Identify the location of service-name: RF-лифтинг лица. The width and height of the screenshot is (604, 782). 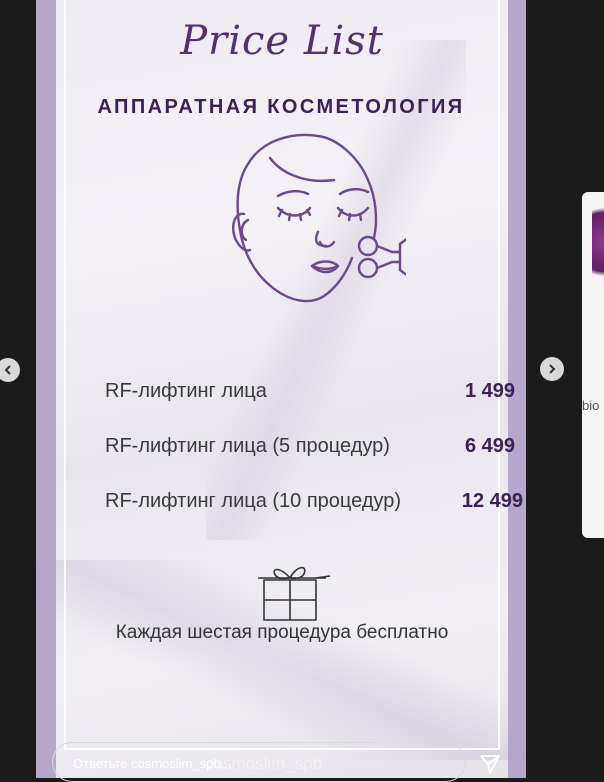
(186, 391).